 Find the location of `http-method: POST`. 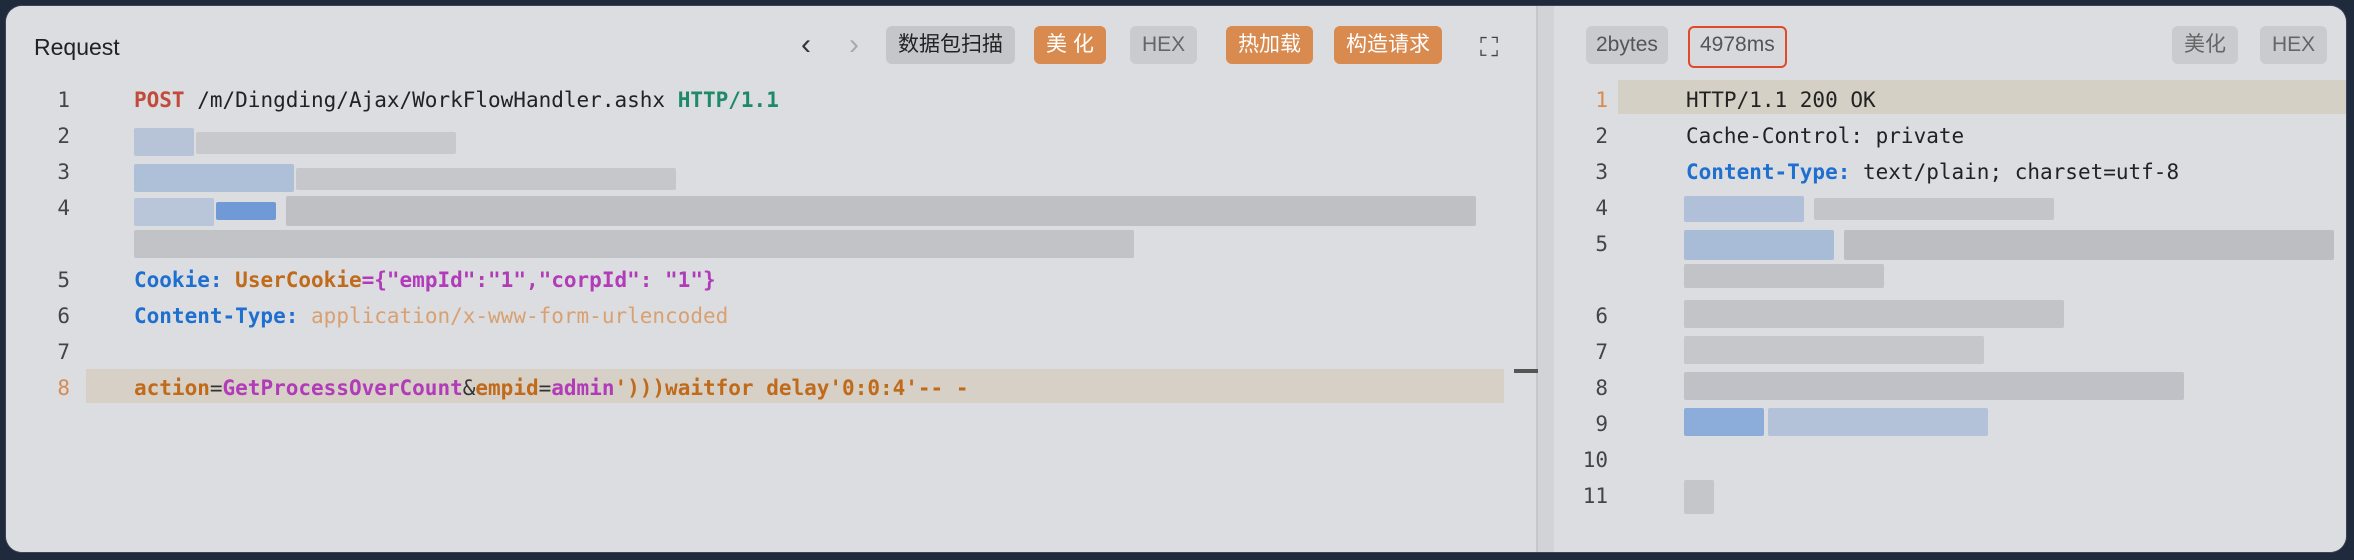

http-method: POST is located at coordinates (159, 100).